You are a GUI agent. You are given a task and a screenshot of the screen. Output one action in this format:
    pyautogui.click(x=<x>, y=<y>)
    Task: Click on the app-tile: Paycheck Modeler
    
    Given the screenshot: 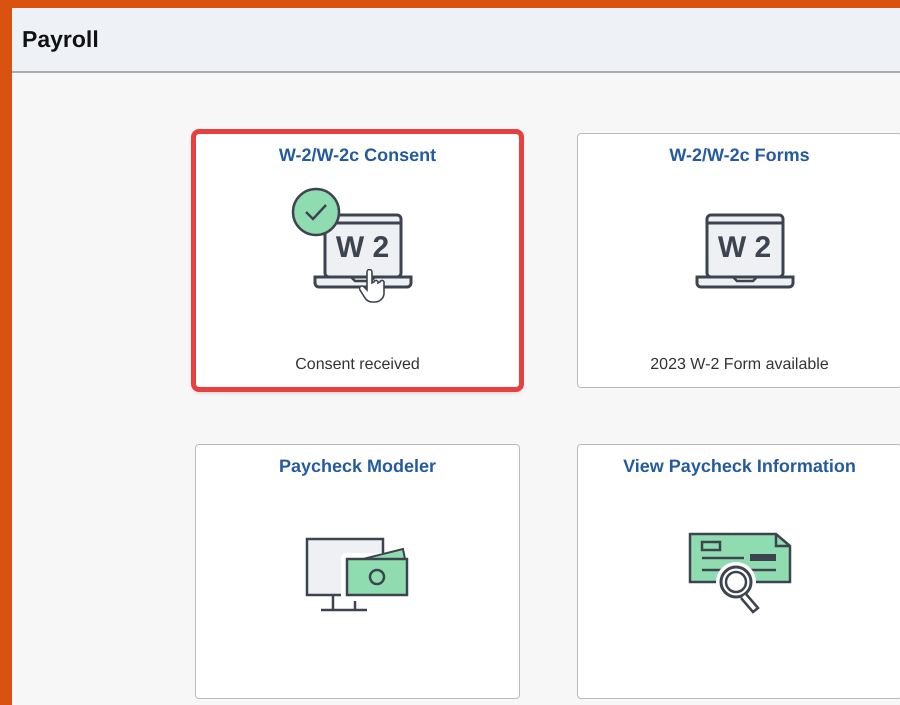 What is the action you would take?
    pyautogui.click(x=357, y=571)
    